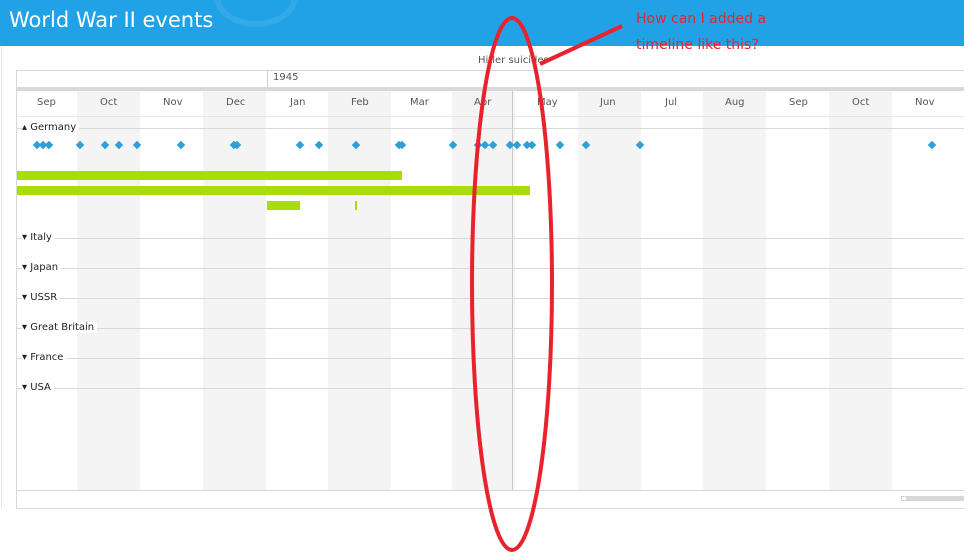 This screenshot has width=976, height=552. Describe the element at coordinates (701, 32) in the screenshot. I see `annotation-question: How can I added a timeline like this?` at that location.